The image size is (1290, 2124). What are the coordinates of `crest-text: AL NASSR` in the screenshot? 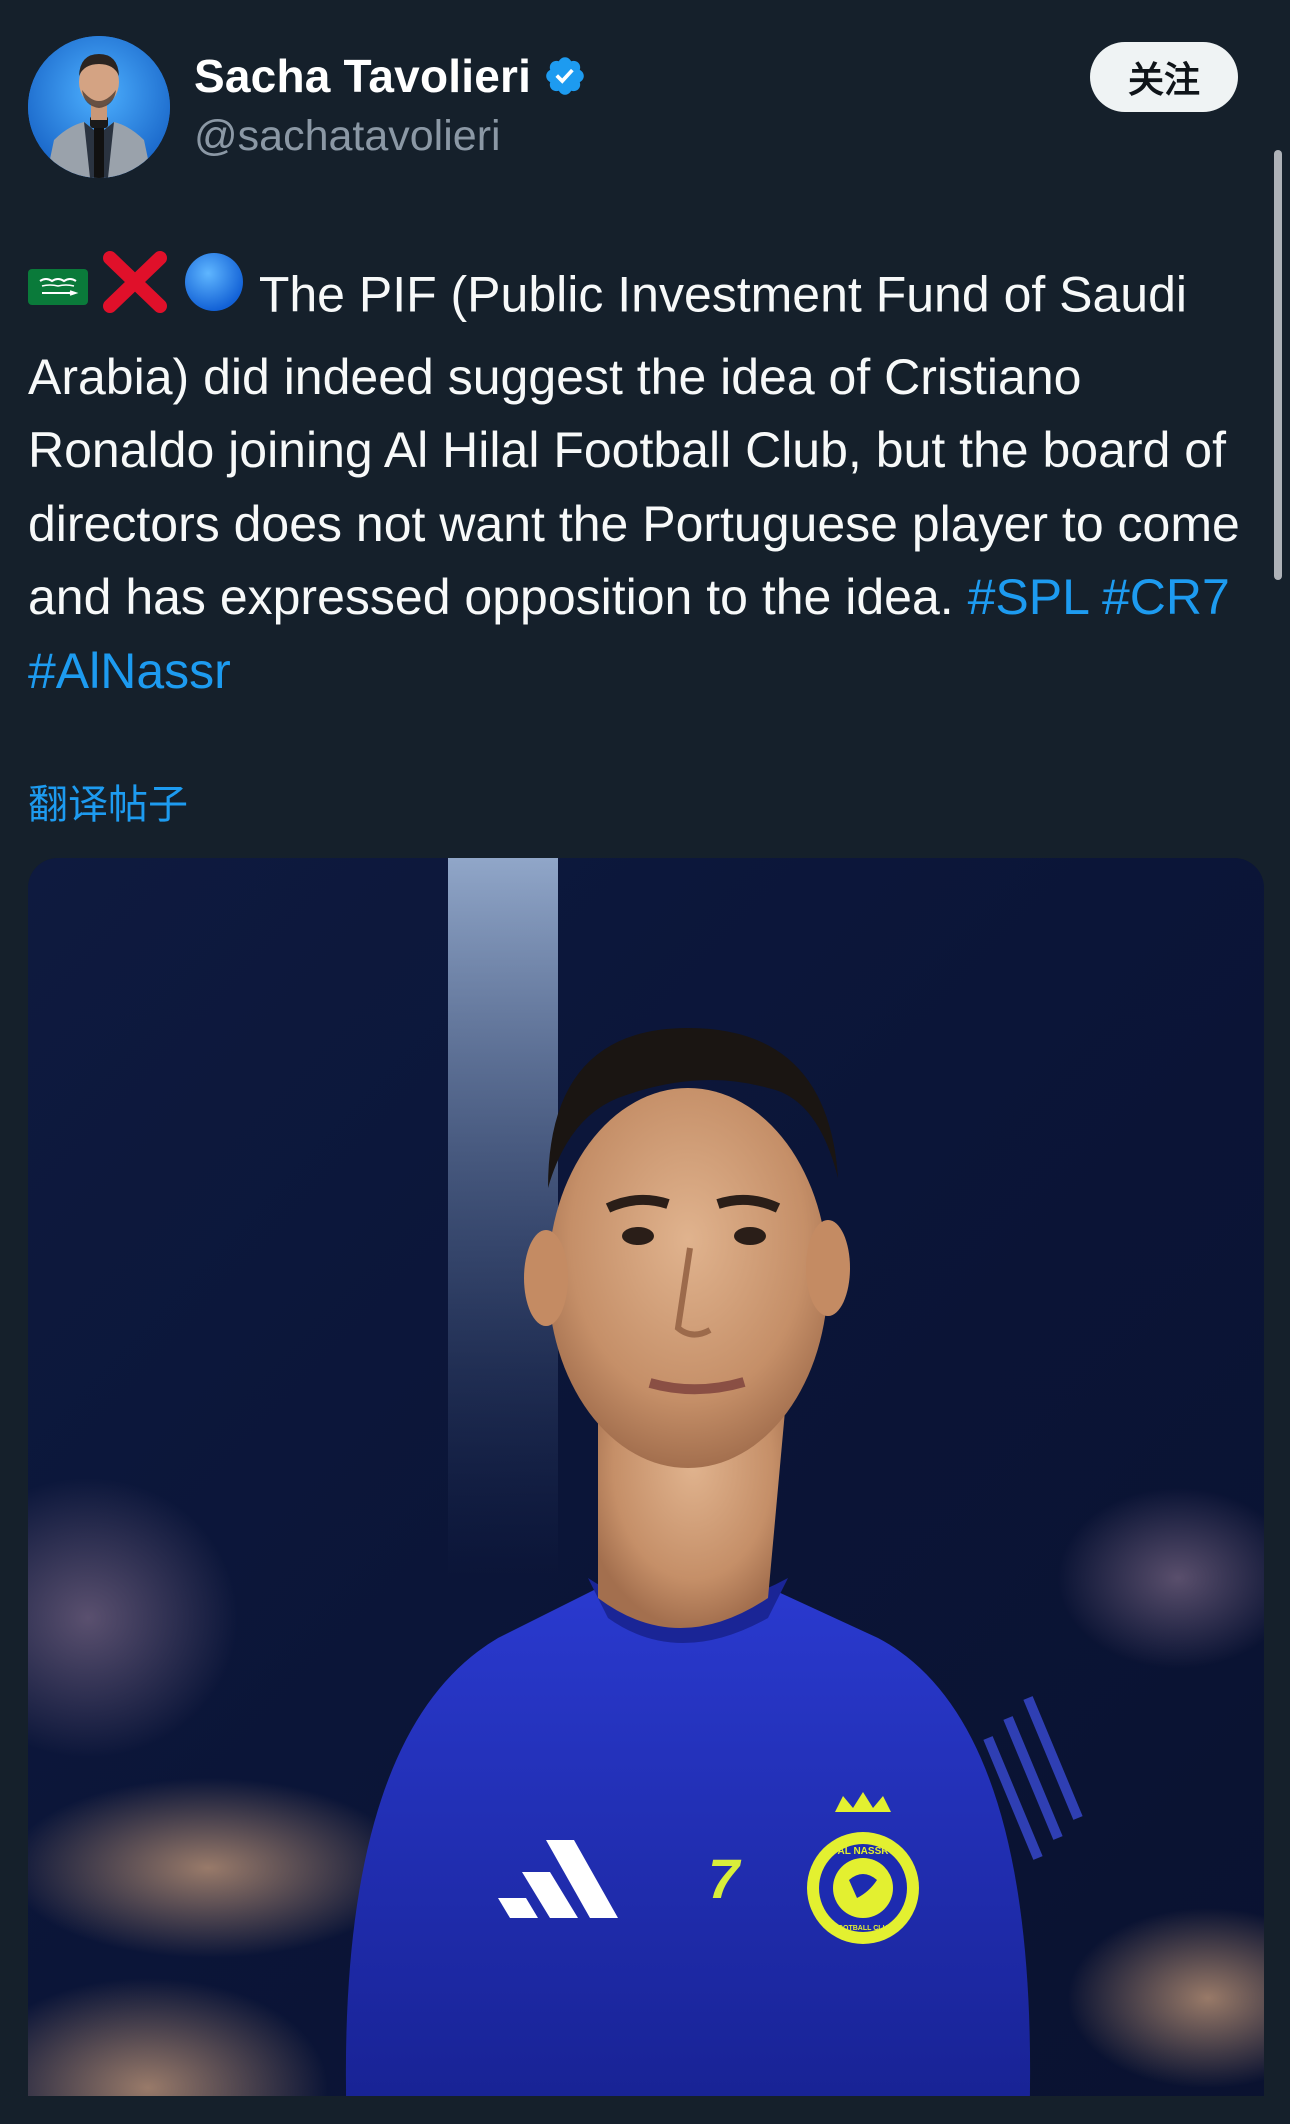 It's located at (864, 1851).